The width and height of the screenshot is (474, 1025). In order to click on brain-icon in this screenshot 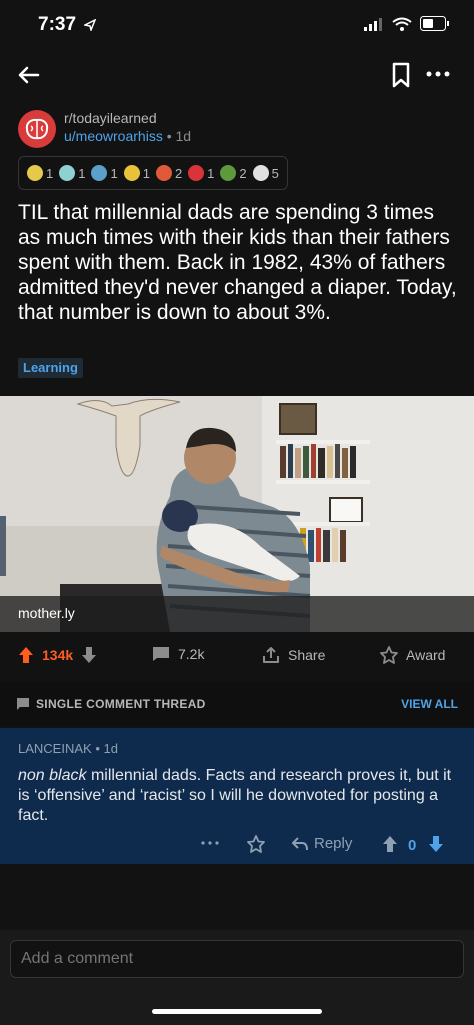, I will do `click(37, 129)`.